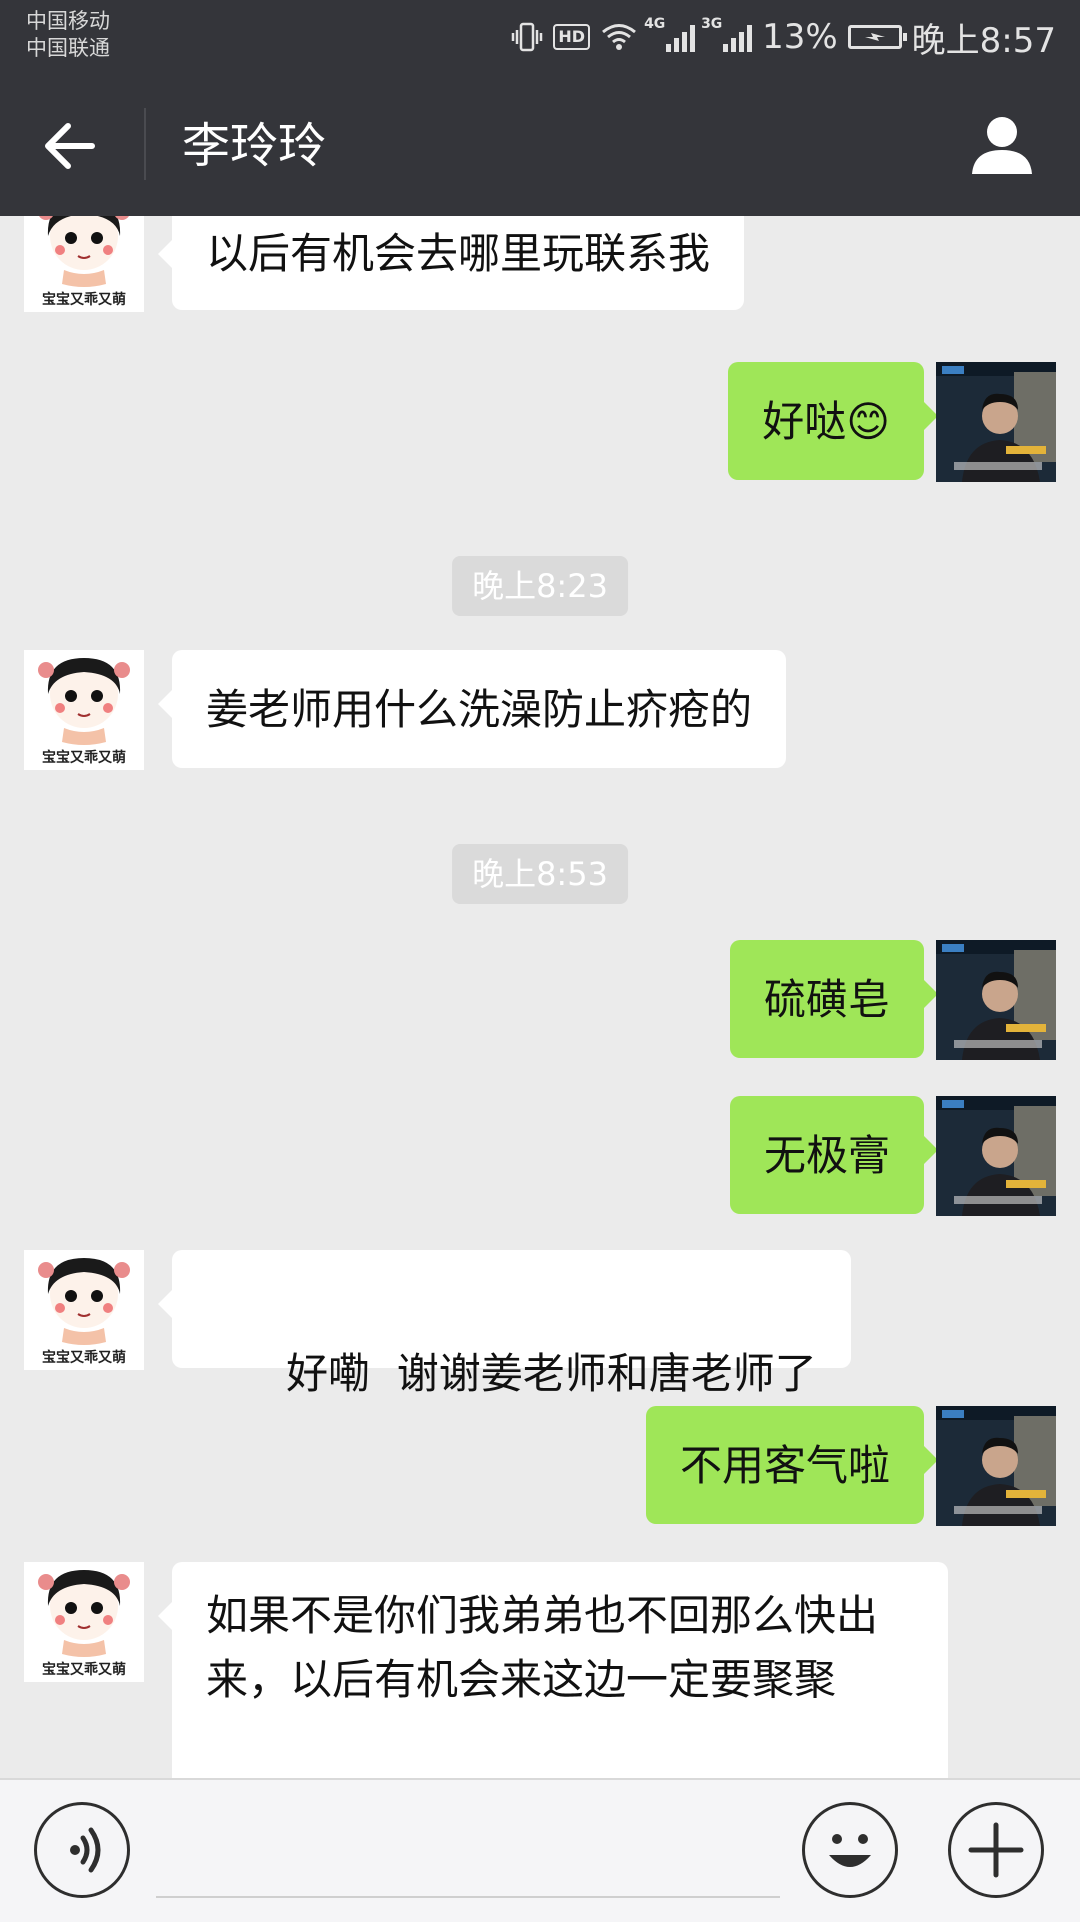  What do you see at coordinates (850, 1850) in the screenshot?
I see `emoji-icon` at bounding box center [850, 1850].